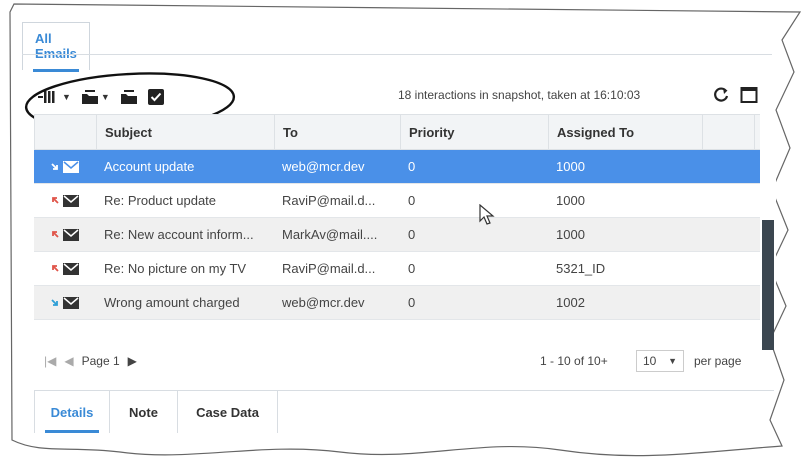  What do you see at coordinates (404, 303) in the screenshot?
I see `table-row: Wrong amount charged web@mcr.dev 0 1002` at bounding box center [404, 303].